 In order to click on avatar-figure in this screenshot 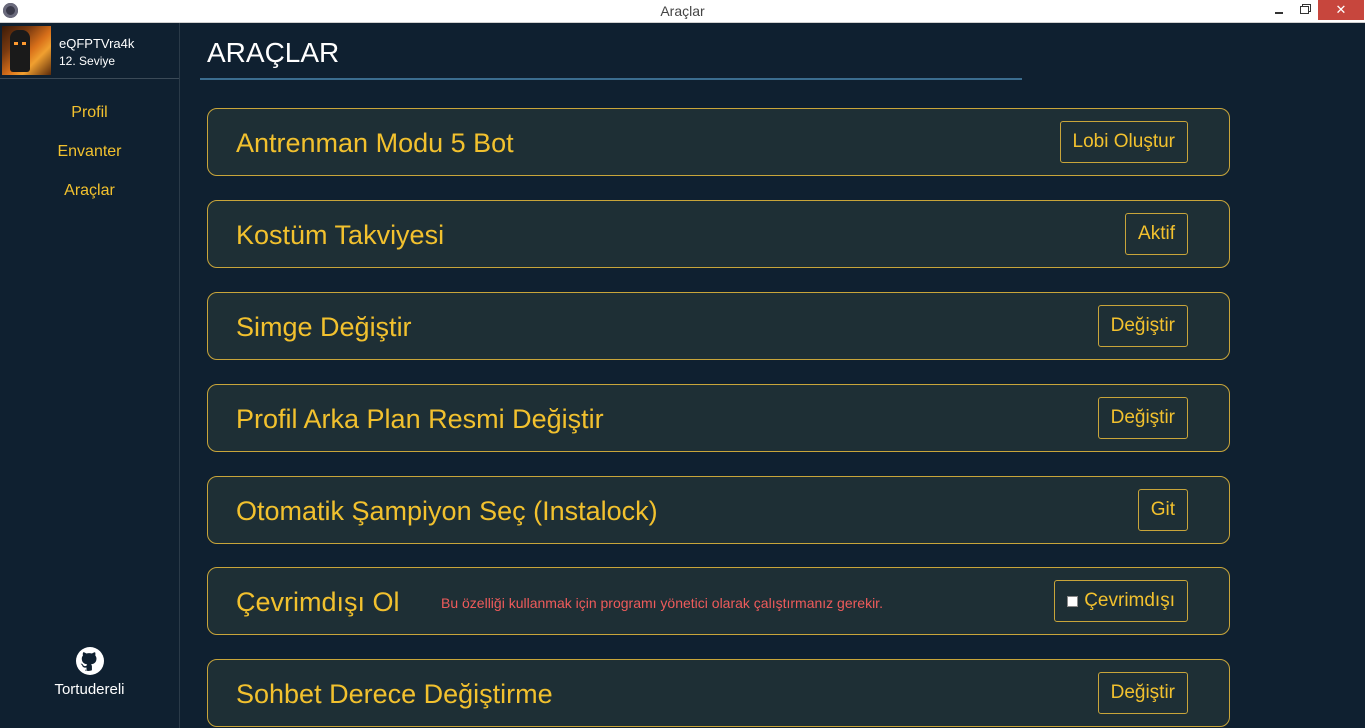, I will do `click(20, 51)`.